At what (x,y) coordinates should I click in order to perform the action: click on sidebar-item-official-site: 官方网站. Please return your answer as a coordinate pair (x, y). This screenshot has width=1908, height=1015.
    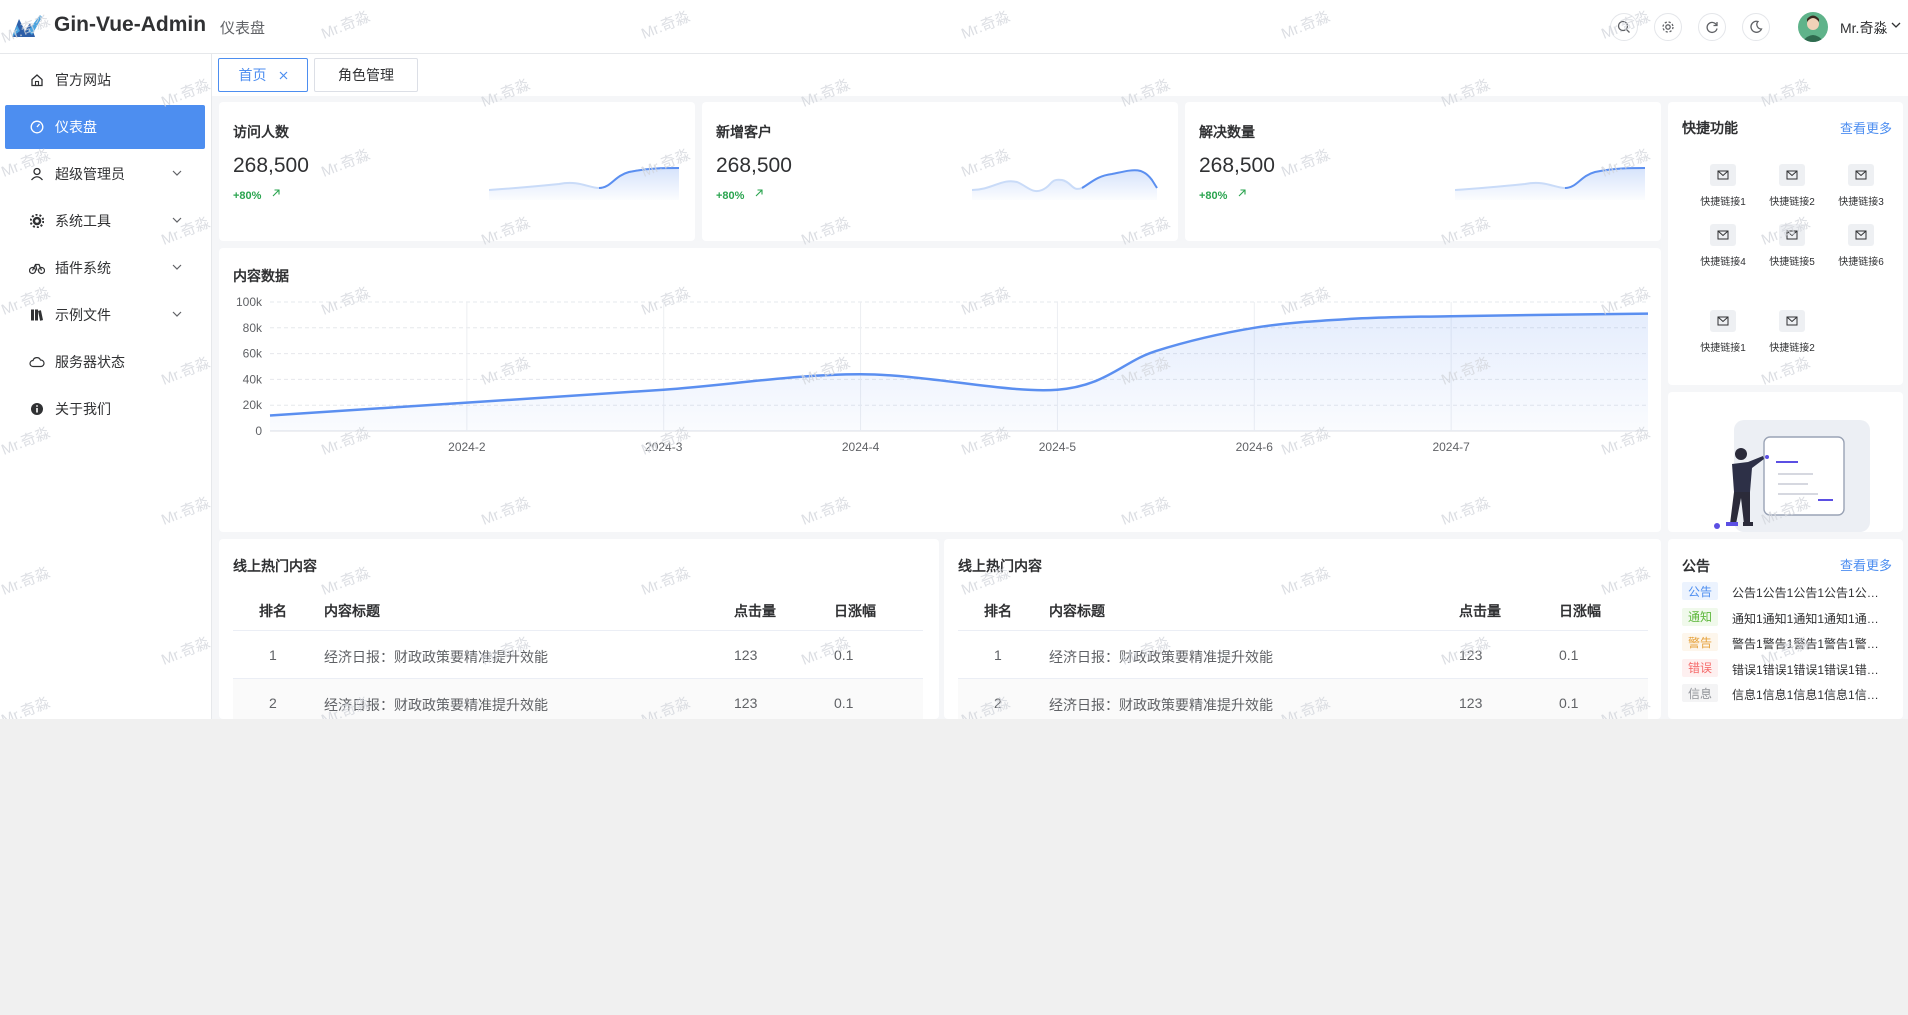
    Looking at the image, I should click on (105, 80).